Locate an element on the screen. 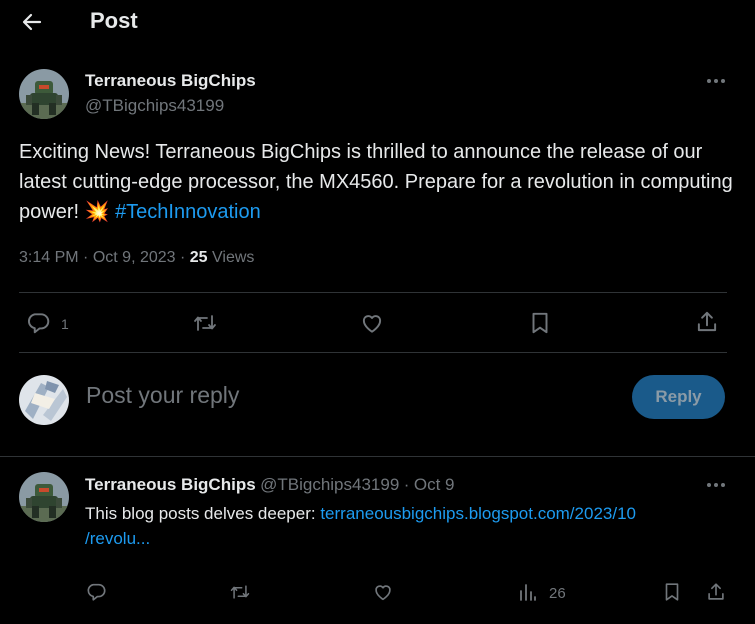 The image size is (755, 624). post-time: 3:14 PM is located at coordinates (49, 257).